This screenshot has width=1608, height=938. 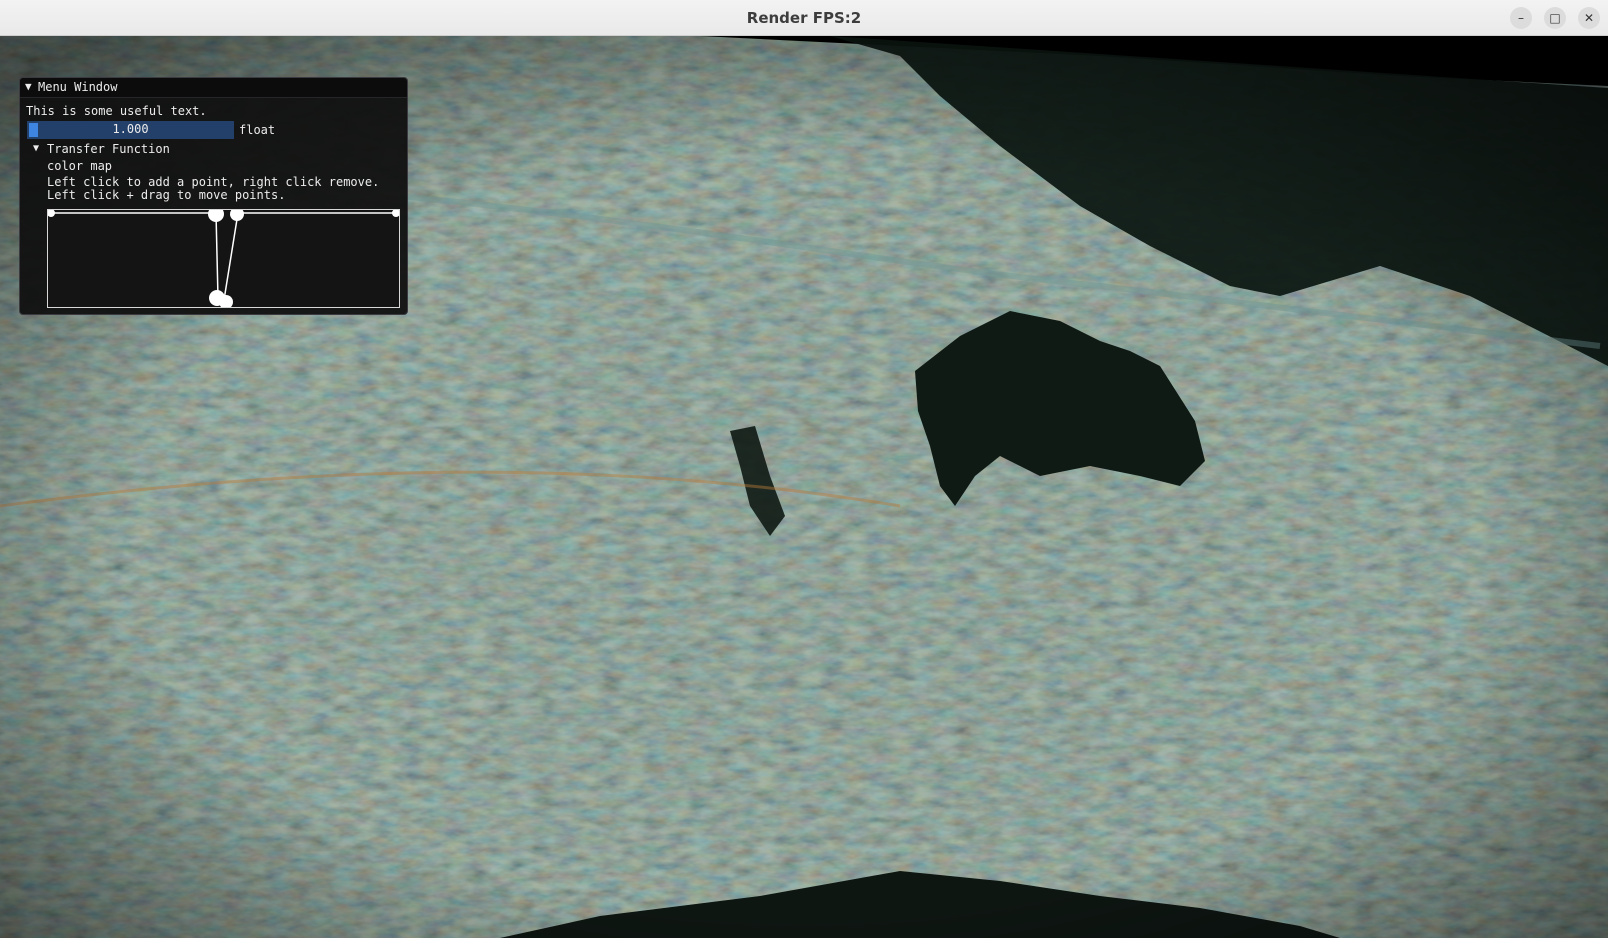 I want to click on color-map-label: color map, so click(x=80, y=166).